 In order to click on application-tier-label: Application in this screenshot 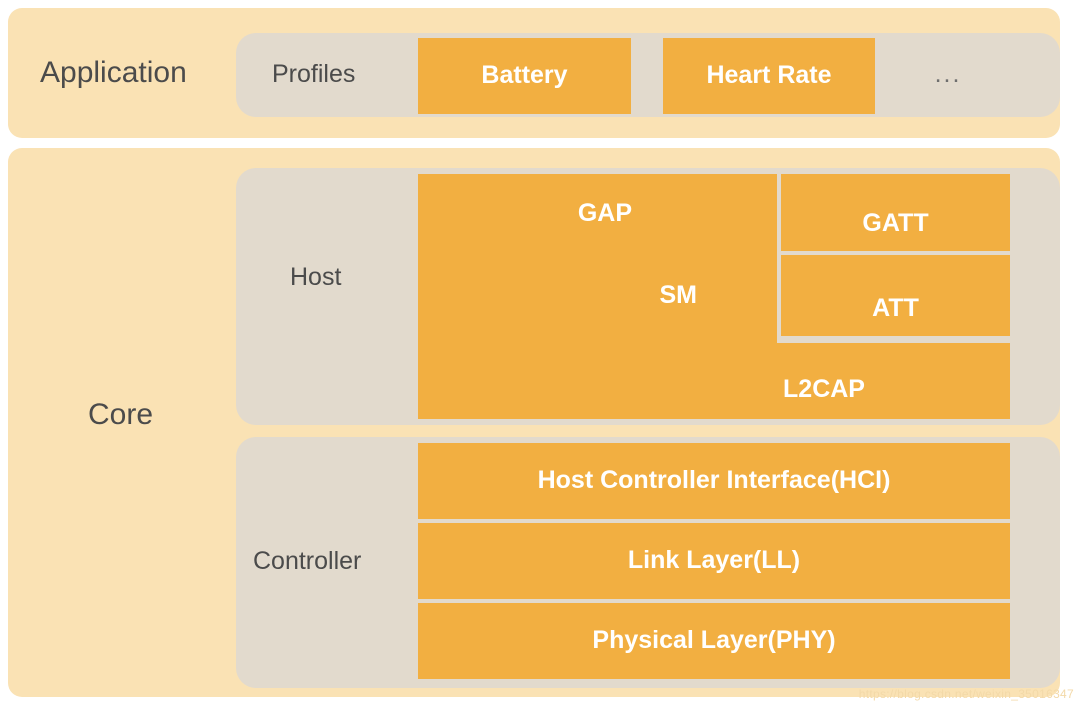, I will do `click(113, 72)`.